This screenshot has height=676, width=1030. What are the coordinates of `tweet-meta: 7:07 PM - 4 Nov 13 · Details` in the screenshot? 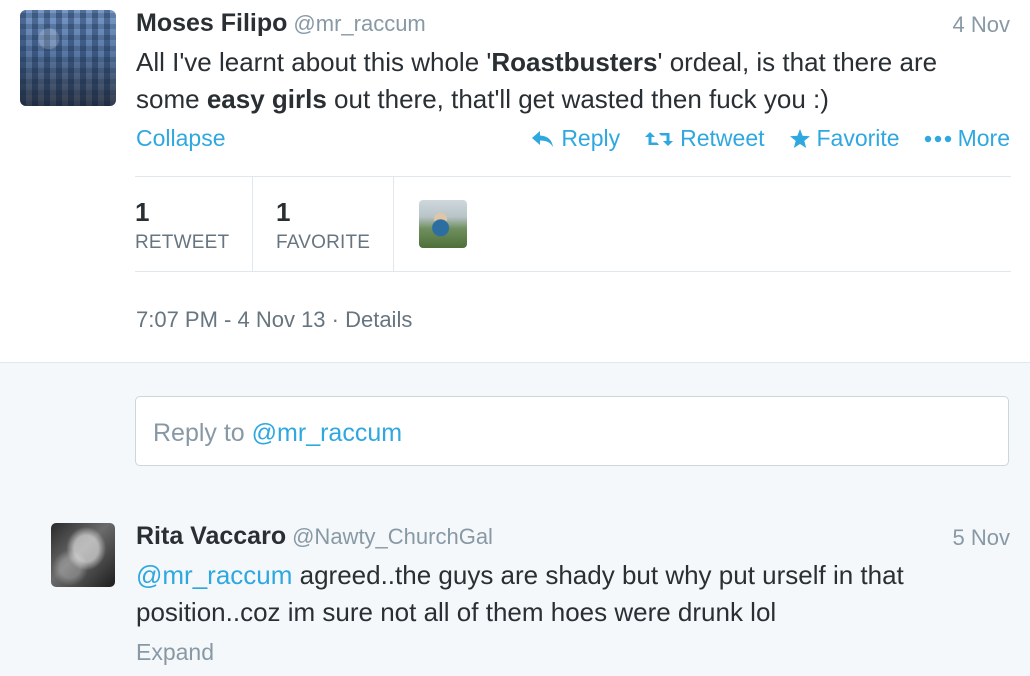 It's located at (274, 320).